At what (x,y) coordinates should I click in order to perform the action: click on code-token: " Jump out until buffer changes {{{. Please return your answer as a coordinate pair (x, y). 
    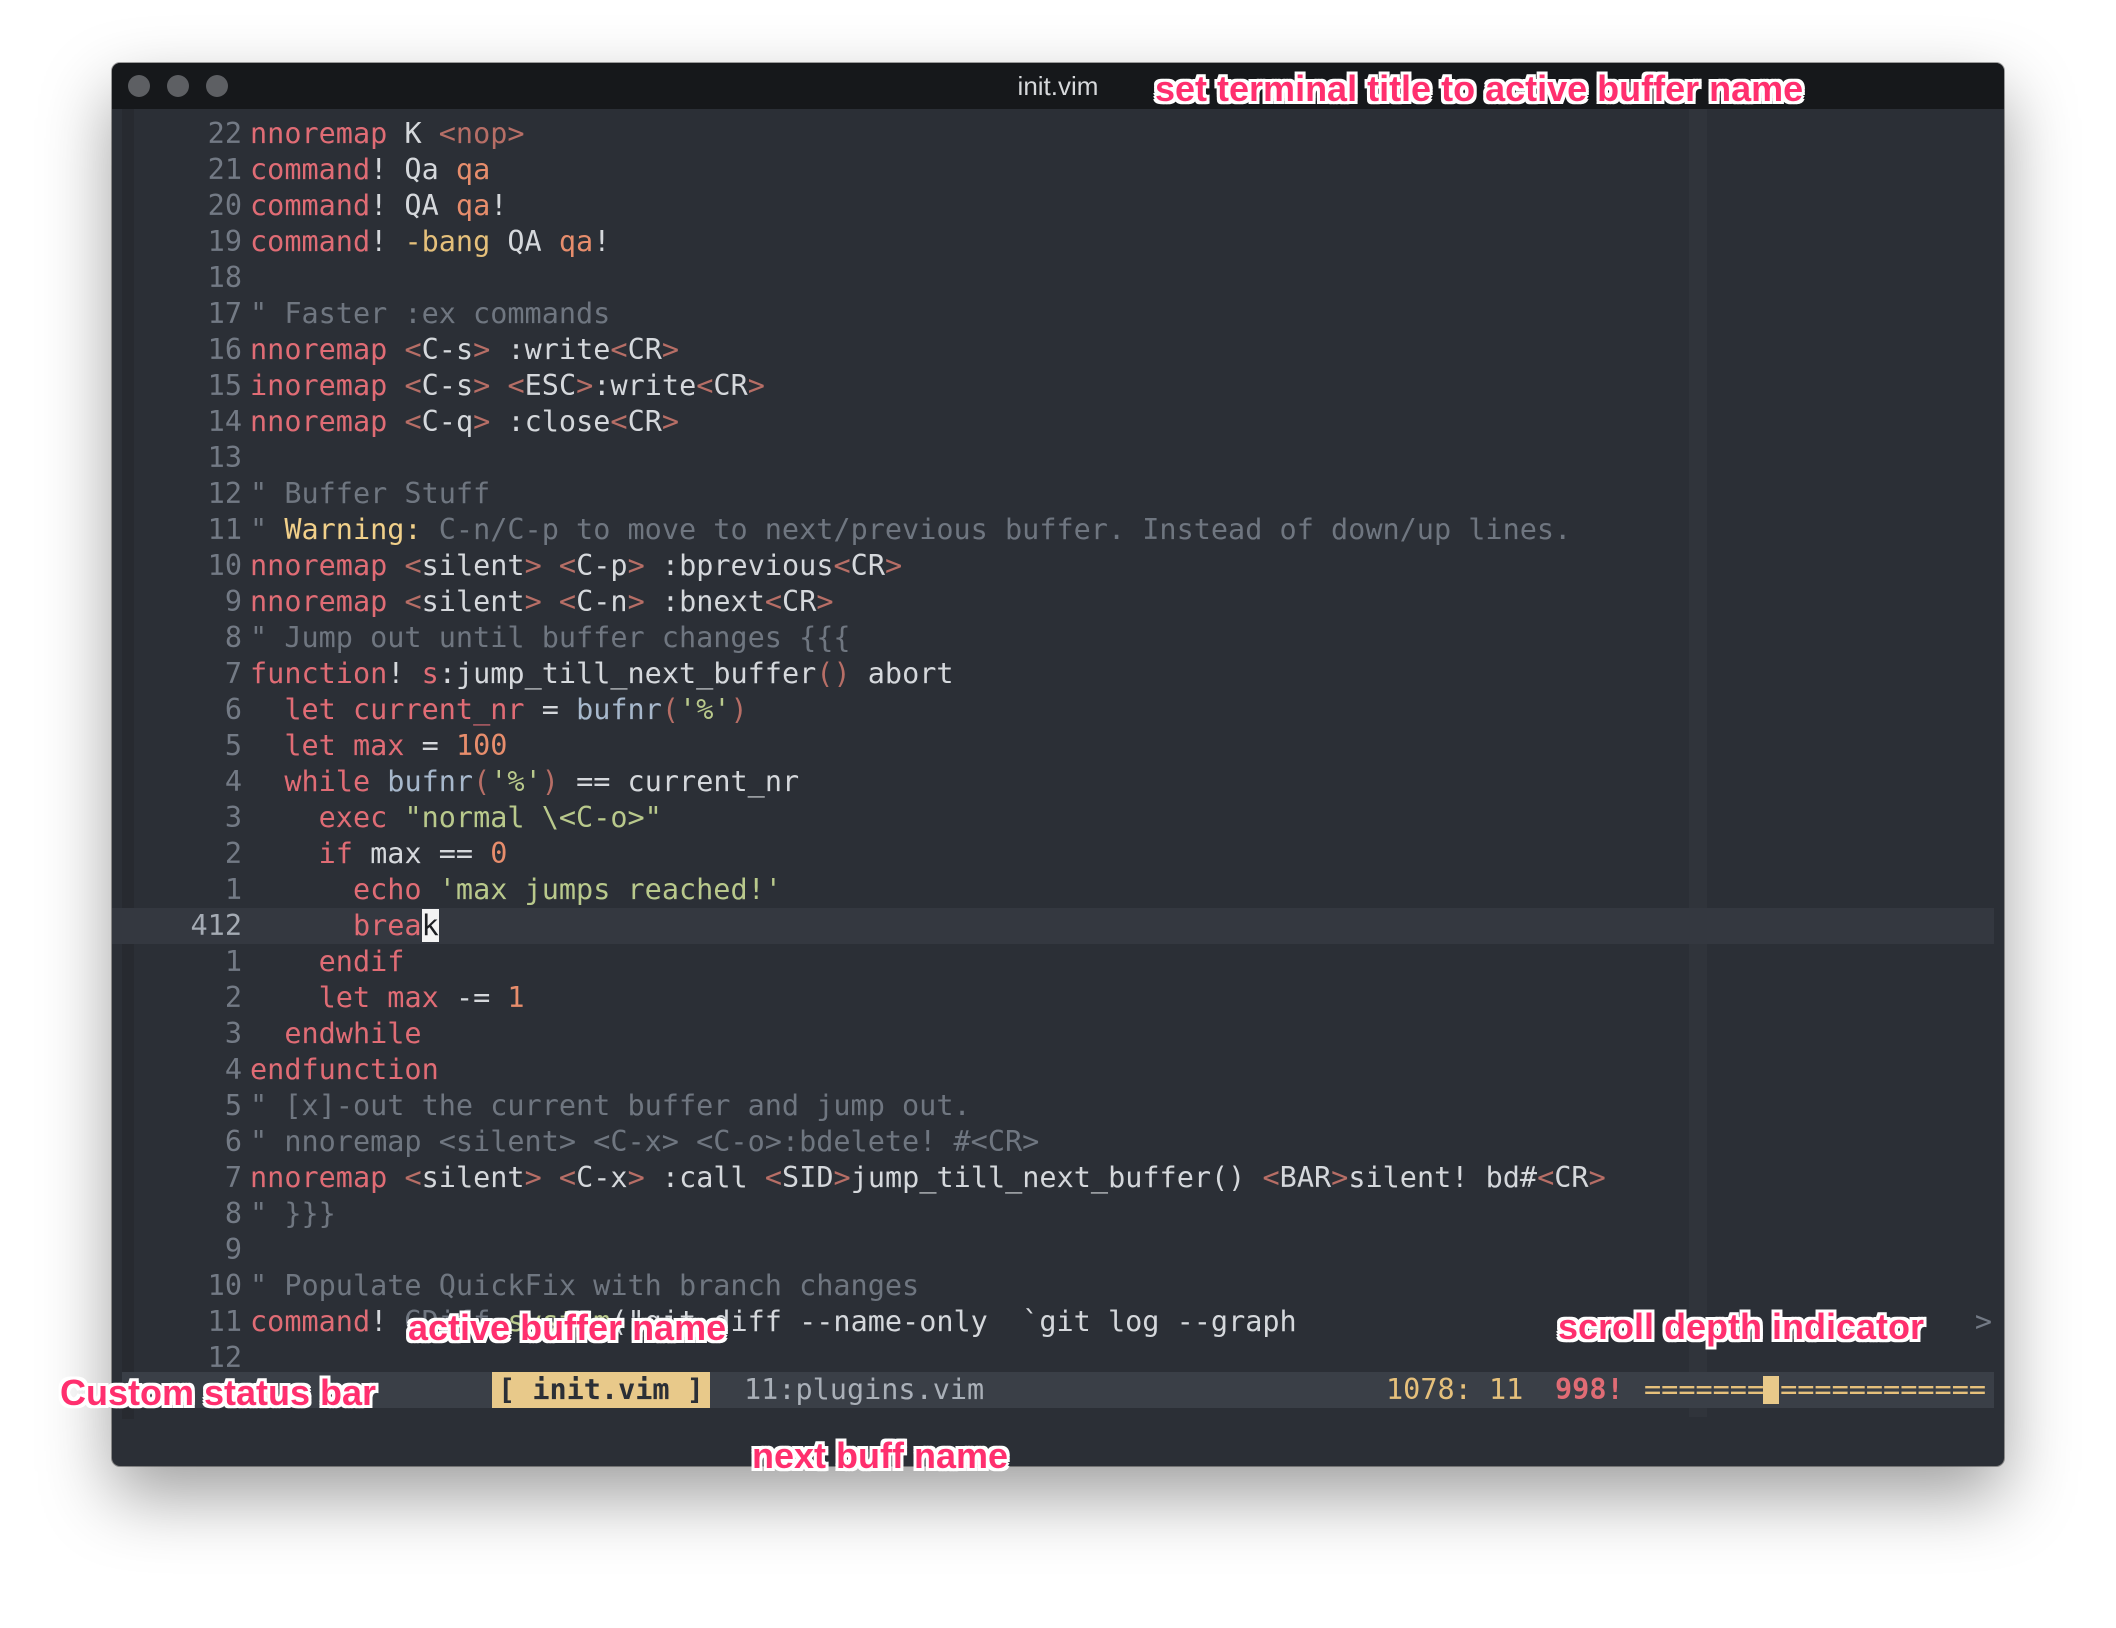
    Looking at the image, I should click on (550, 637).